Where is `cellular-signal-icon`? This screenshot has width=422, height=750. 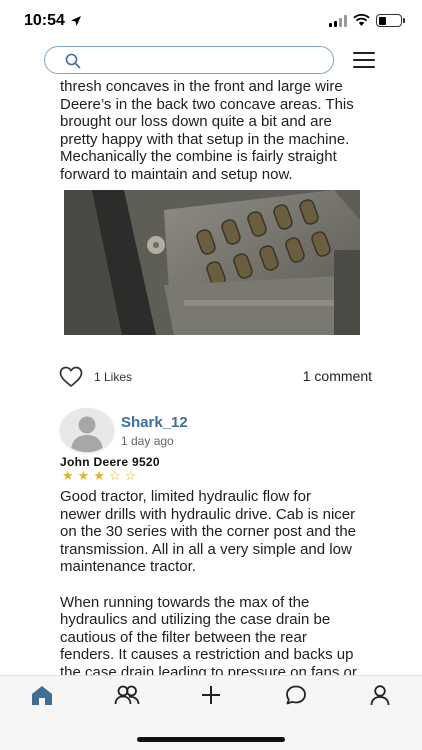
cellular-signal-icon is located at coordinates (338, 20).